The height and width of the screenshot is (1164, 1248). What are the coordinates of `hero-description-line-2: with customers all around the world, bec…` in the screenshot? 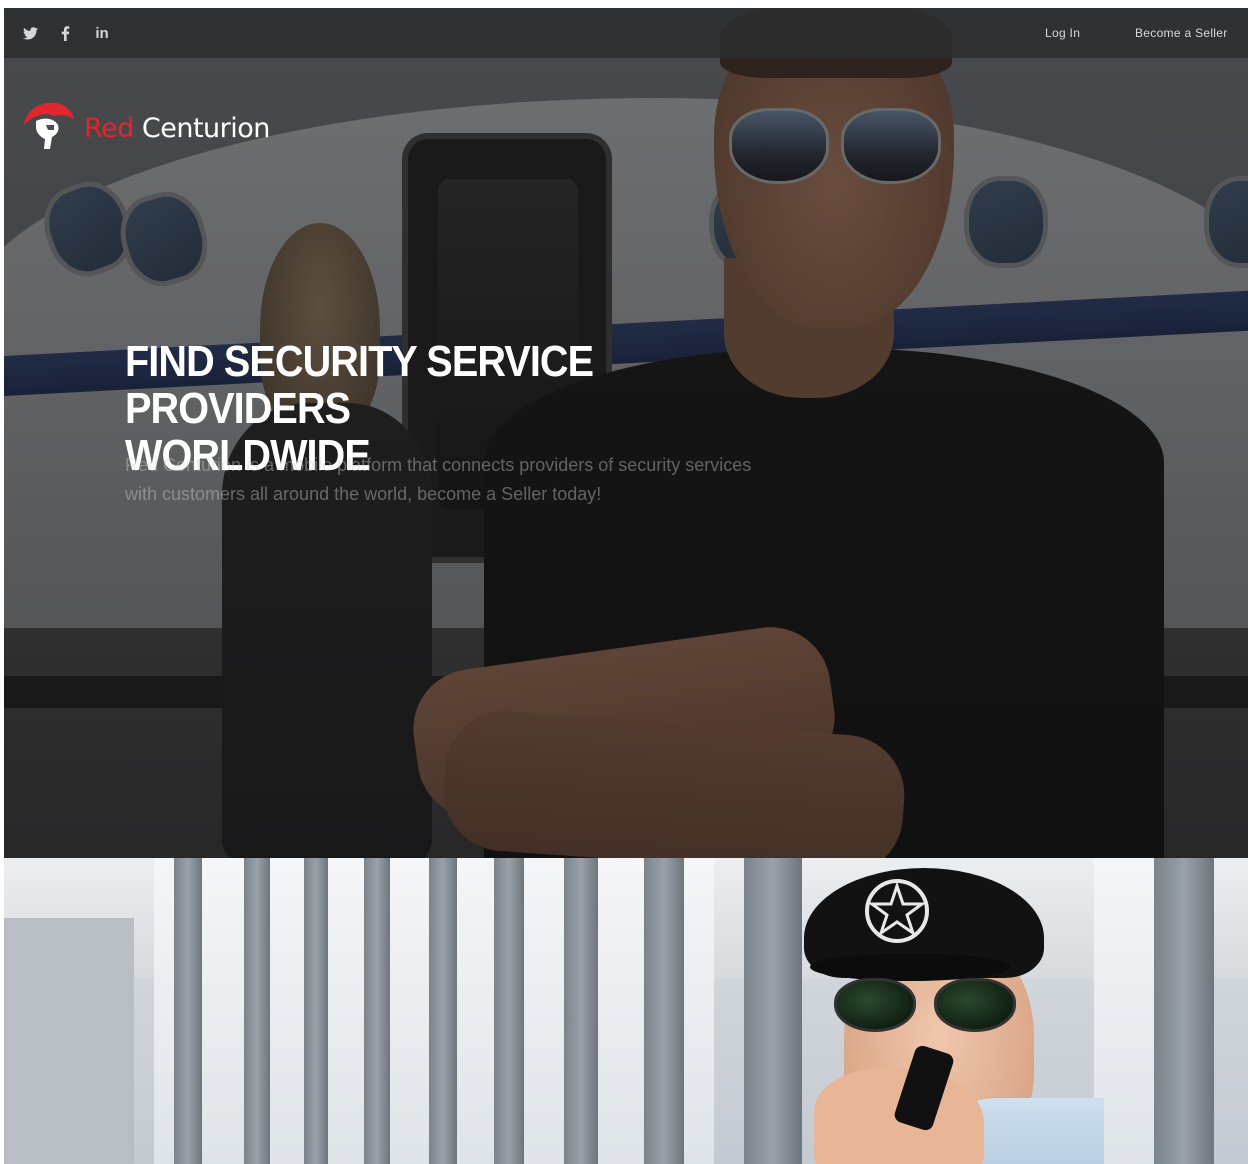 It's located at (363, 494).